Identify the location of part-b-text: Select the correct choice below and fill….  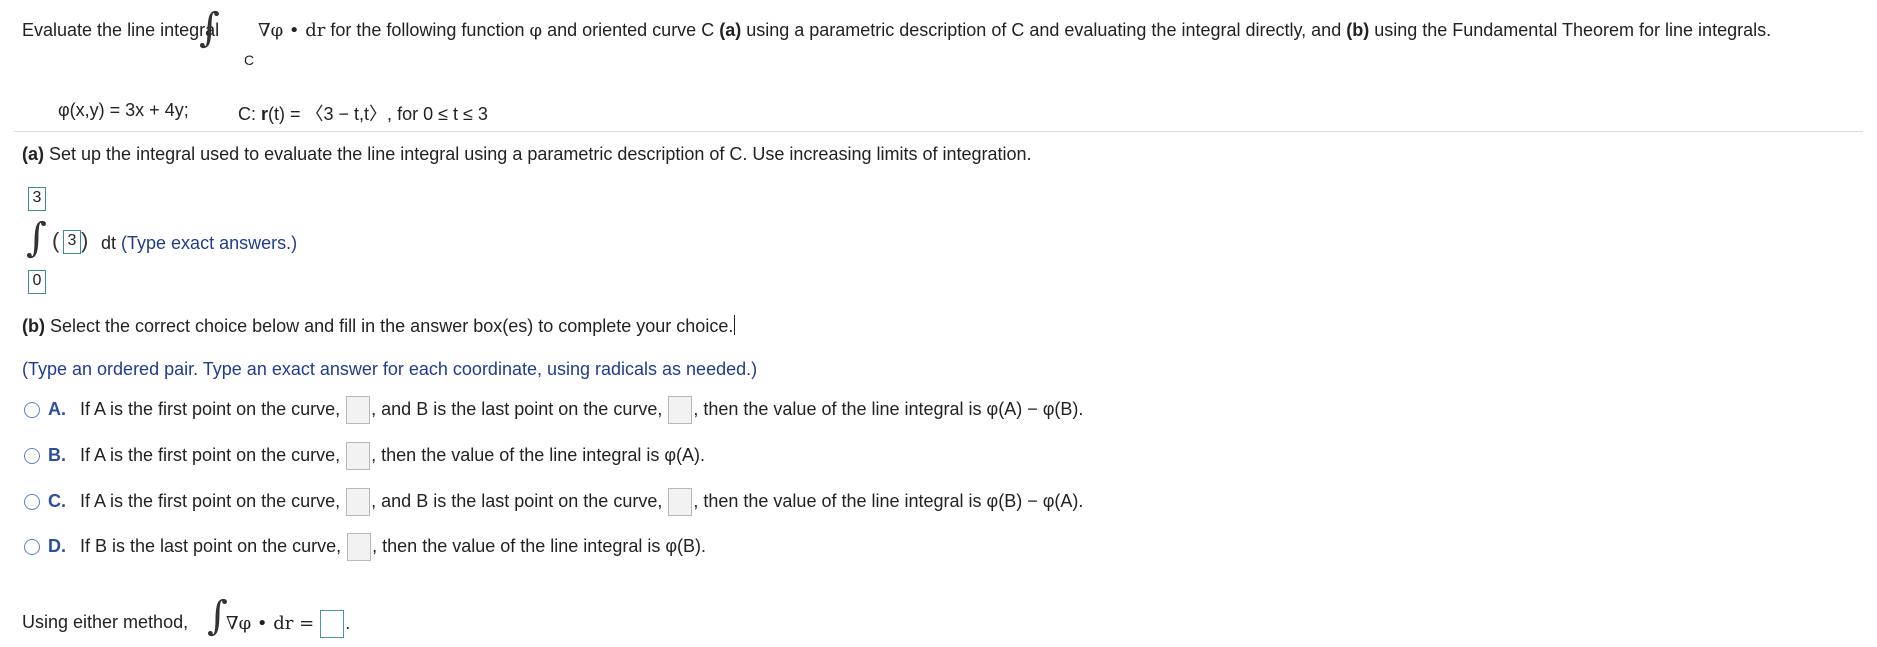
(389, 326).